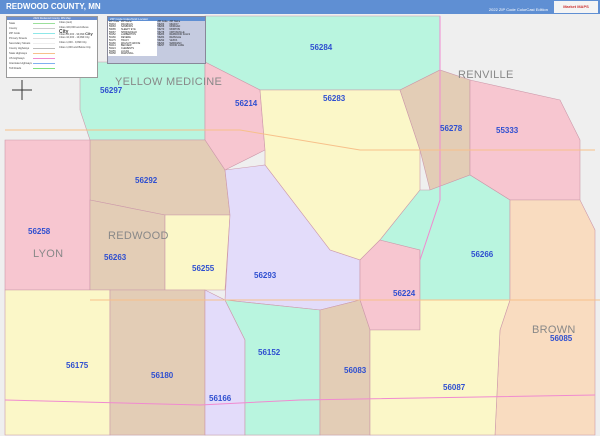  Describe the element at coordinates (138, 236) in the screenshot. I see `county-label-redwood: REDWOOD` at that location.